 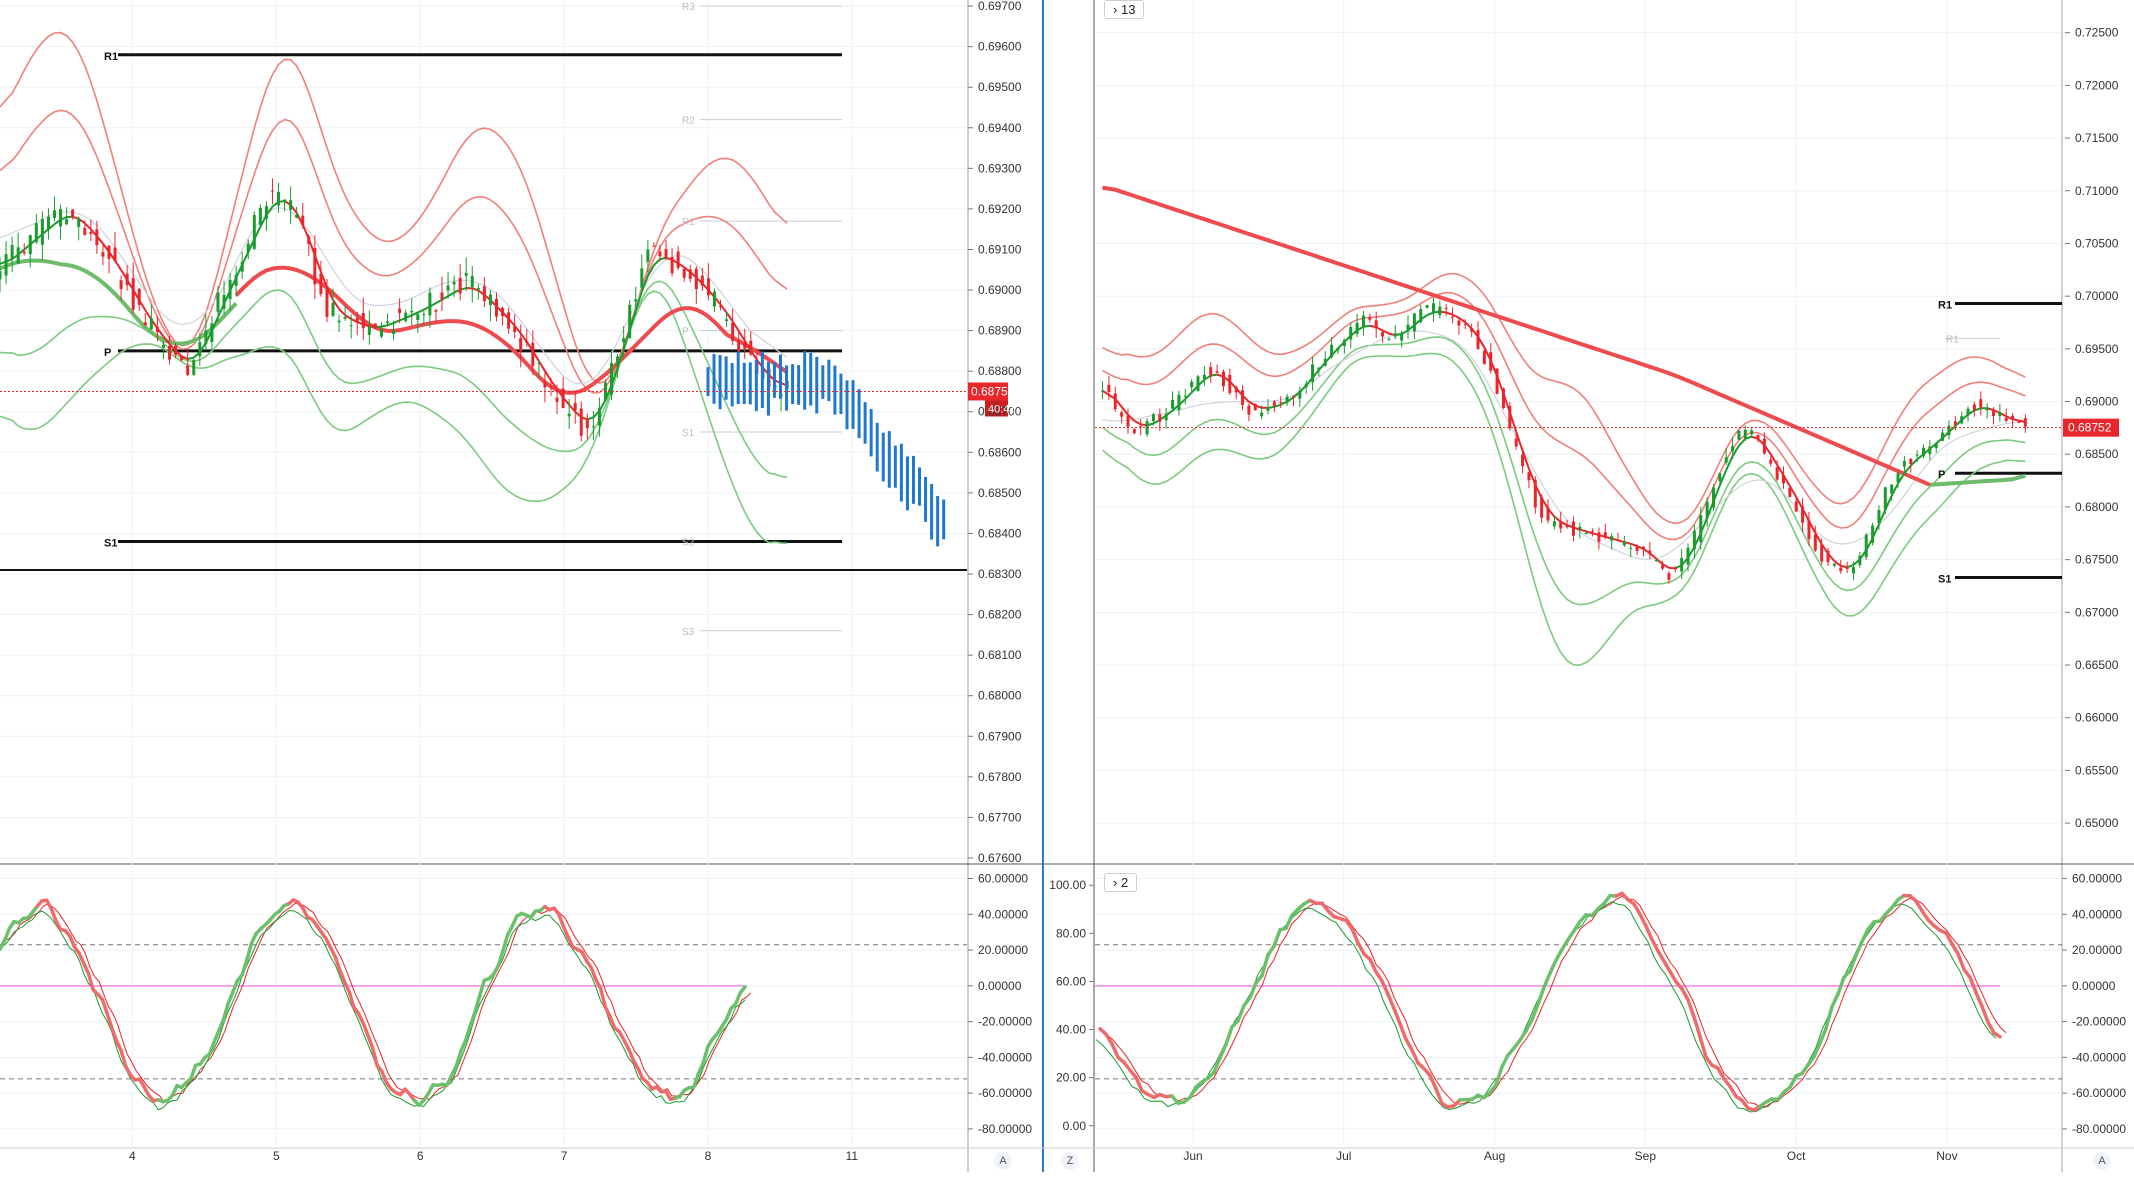 I want to click on right-price-tick-label: 0.67000, so click(x=2097, y=612).